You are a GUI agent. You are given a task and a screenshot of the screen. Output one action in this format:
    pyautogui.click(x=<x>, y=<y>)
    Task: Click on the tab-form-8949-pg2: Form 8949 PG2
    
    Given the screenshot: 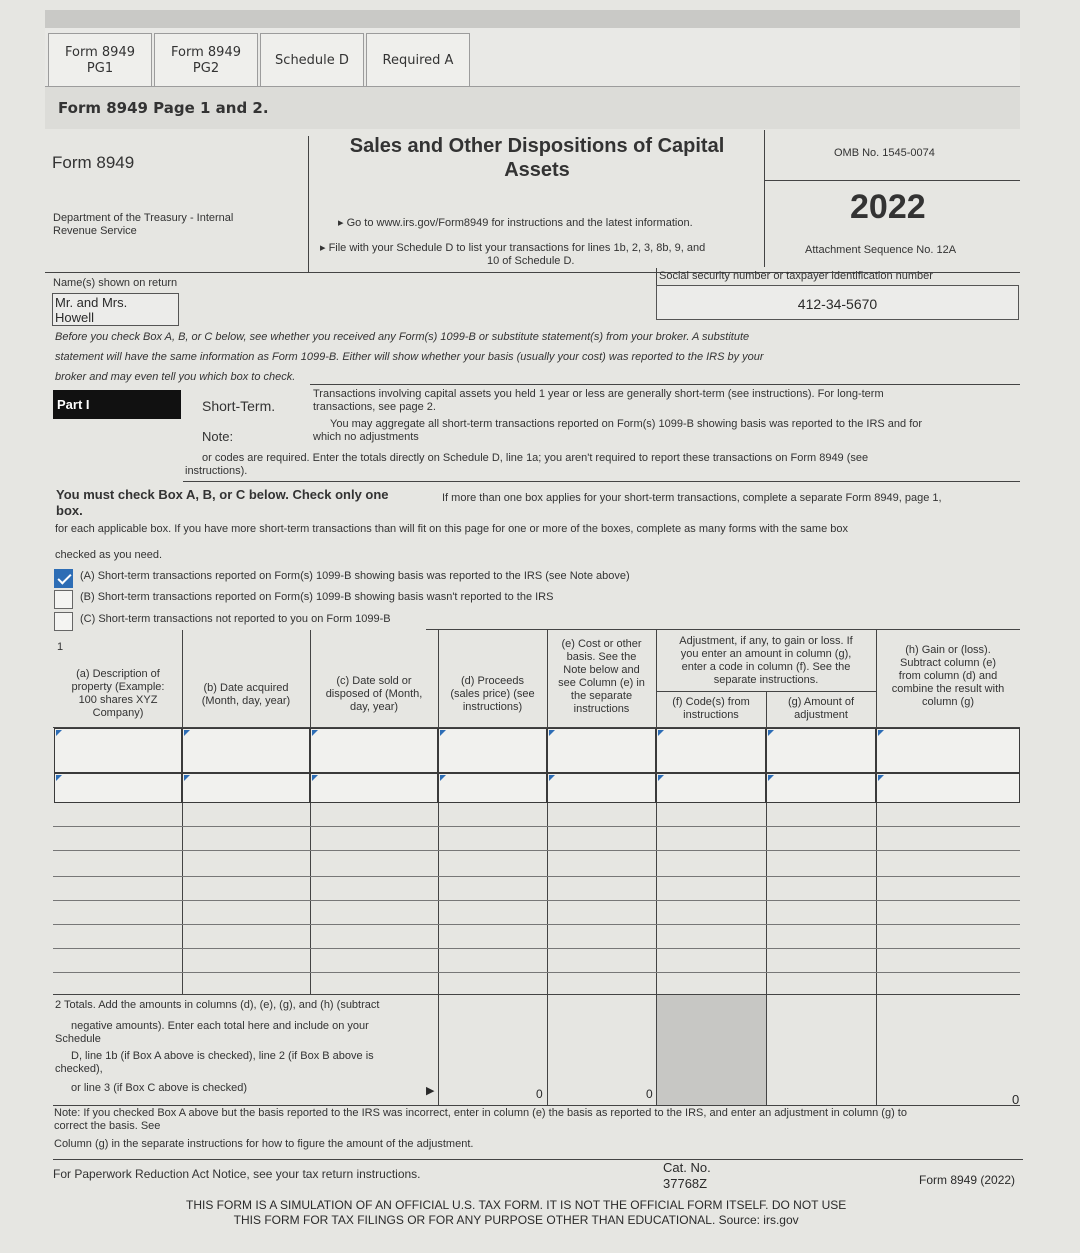 What is the action you would take?
    pyautogui.click(x=206, y=60)
    